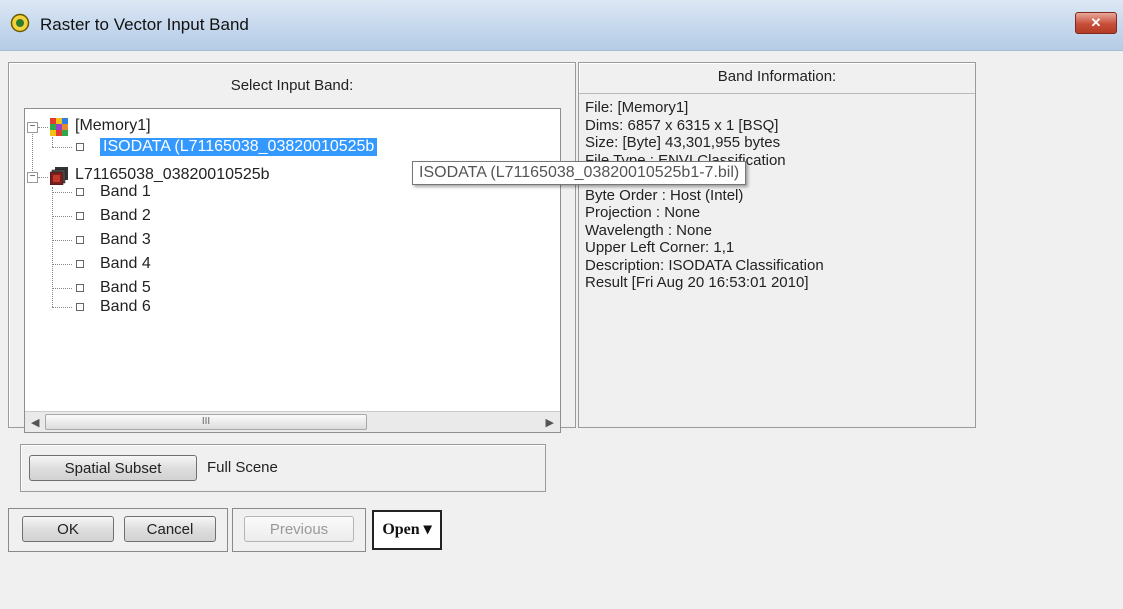  What do you see at coordinates (242, 467) in the screenshot?
I see `subset-value: Full Scene` at bounding box center [242, 467].